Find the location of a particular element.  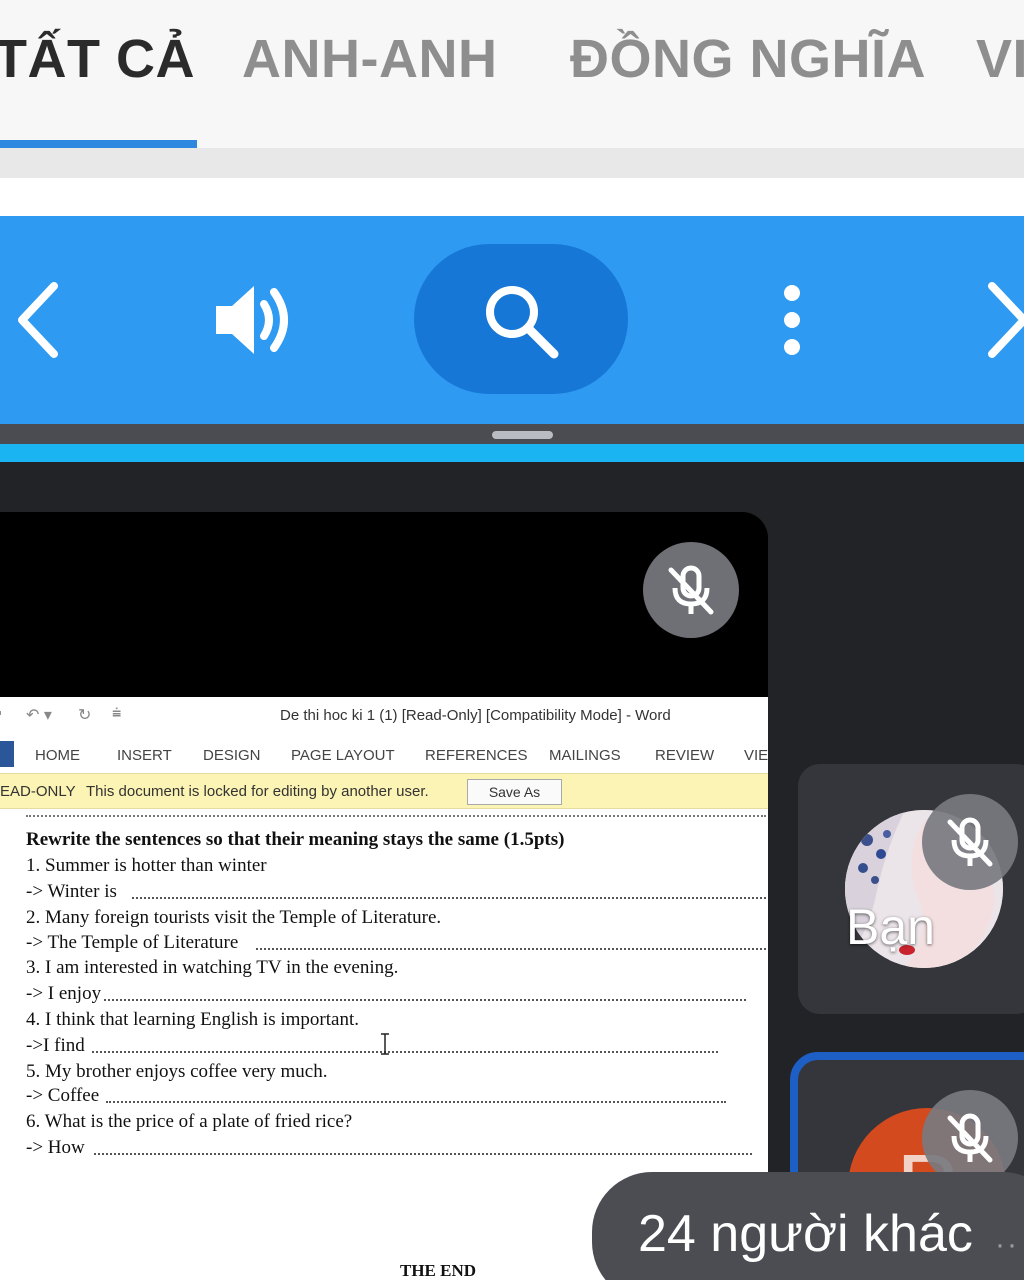

answer-4: ->I find is located at coordinates (55, 1045).